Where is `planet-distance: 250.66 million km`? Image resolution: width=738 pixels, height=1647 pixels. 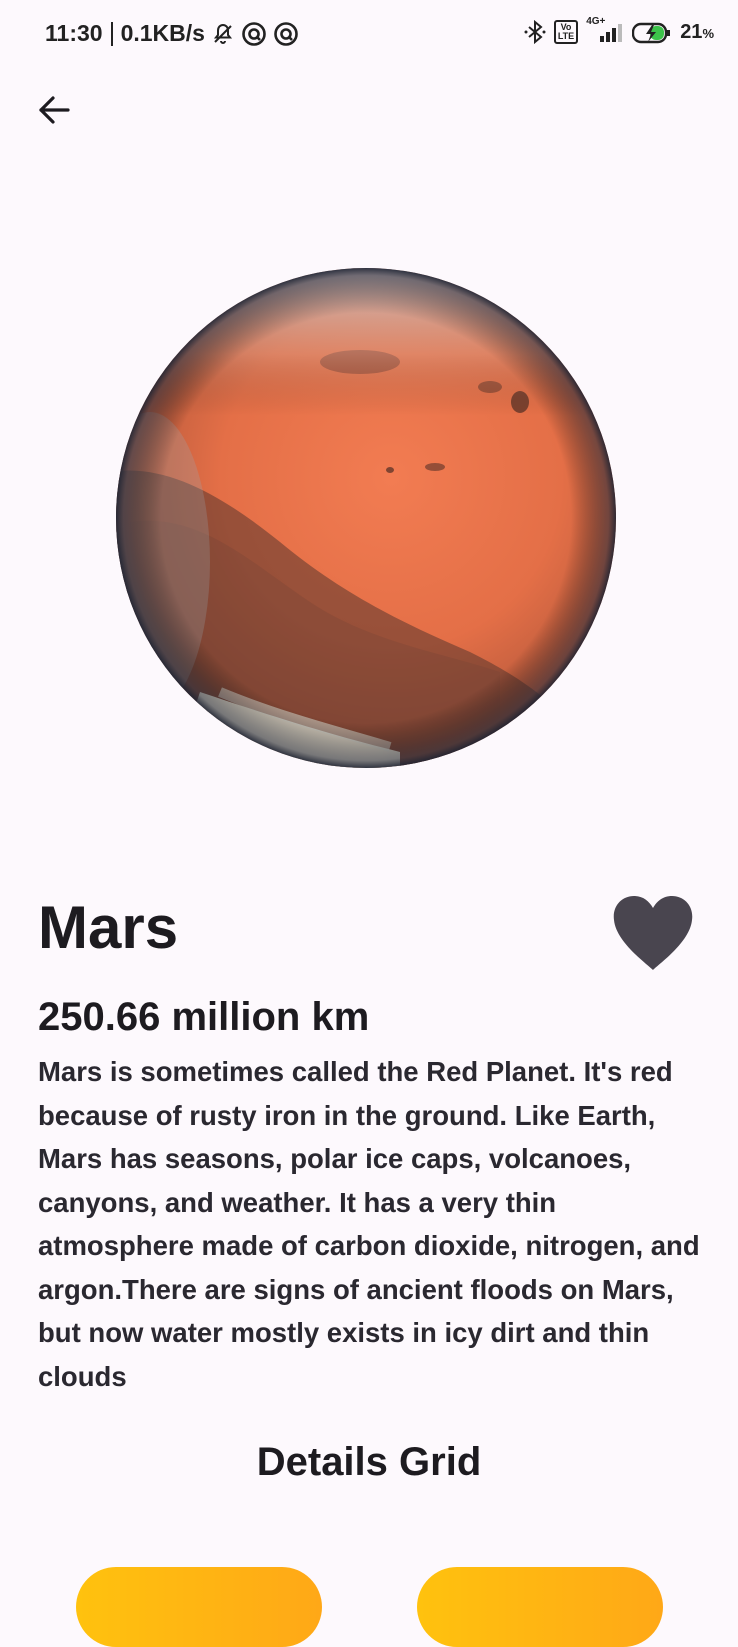
planet-distance: 250.66 million km is located at coordinates (204, 1017).